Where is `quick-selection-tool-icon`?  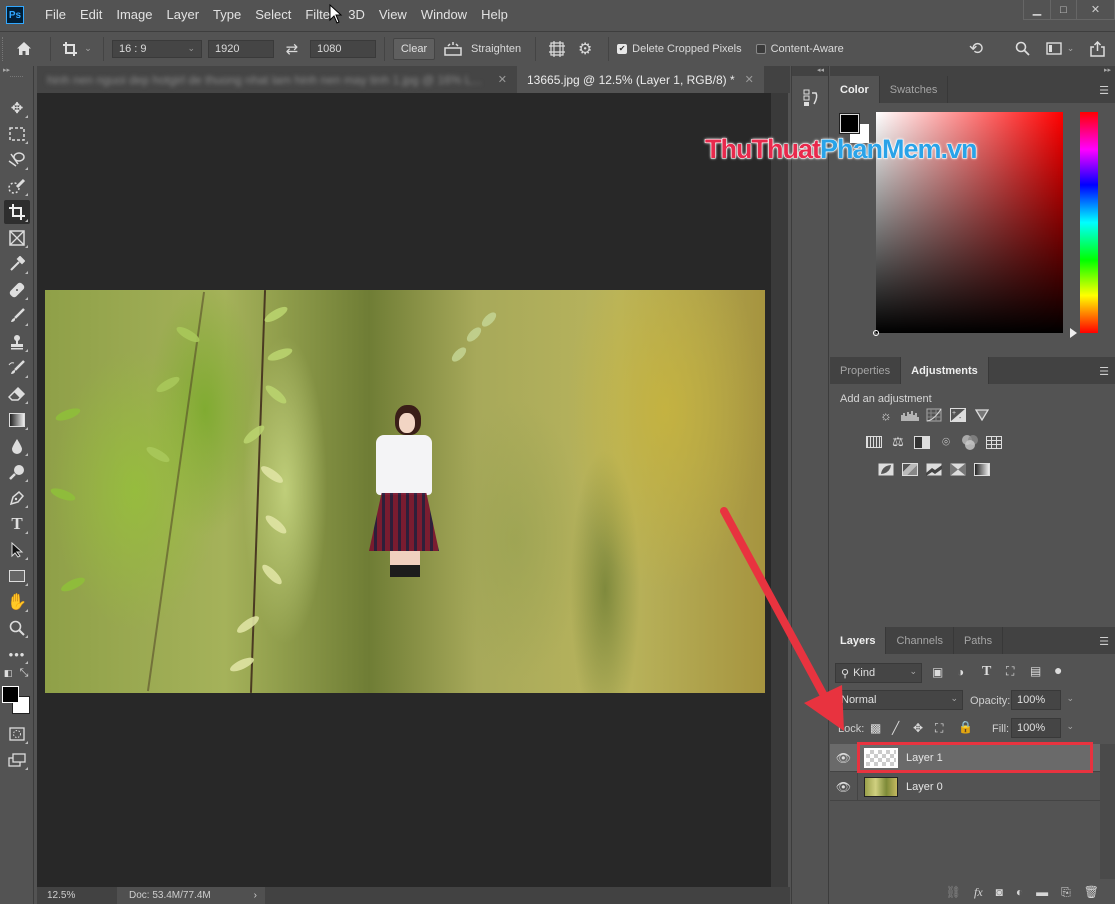 quick-selection-tool-icon is located at coordinates (17, 186).